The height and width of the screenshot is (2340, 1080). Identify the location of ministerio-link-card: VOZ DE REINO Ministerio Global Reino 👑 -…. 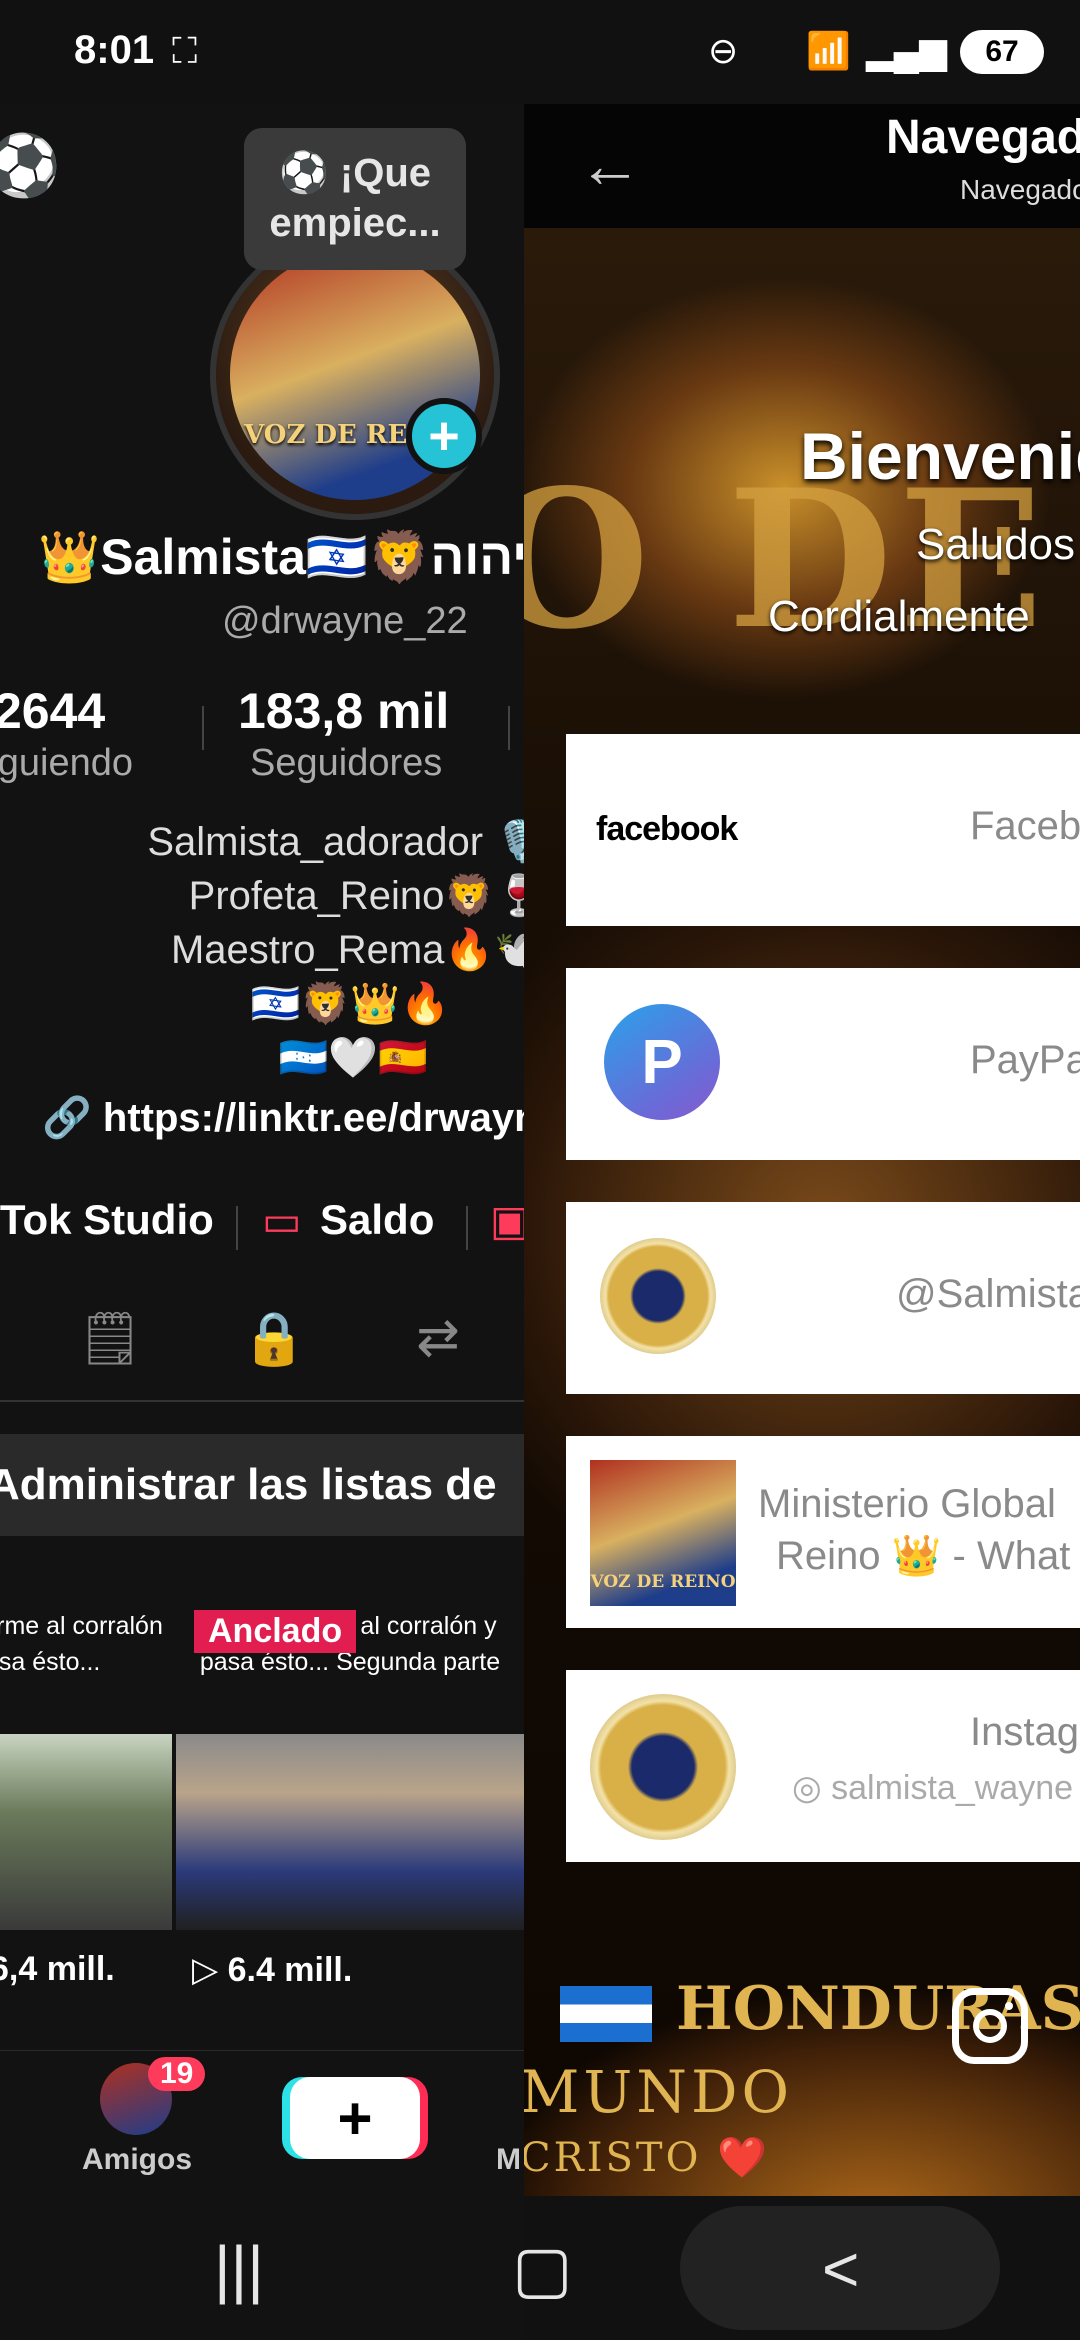
(823, 1532).